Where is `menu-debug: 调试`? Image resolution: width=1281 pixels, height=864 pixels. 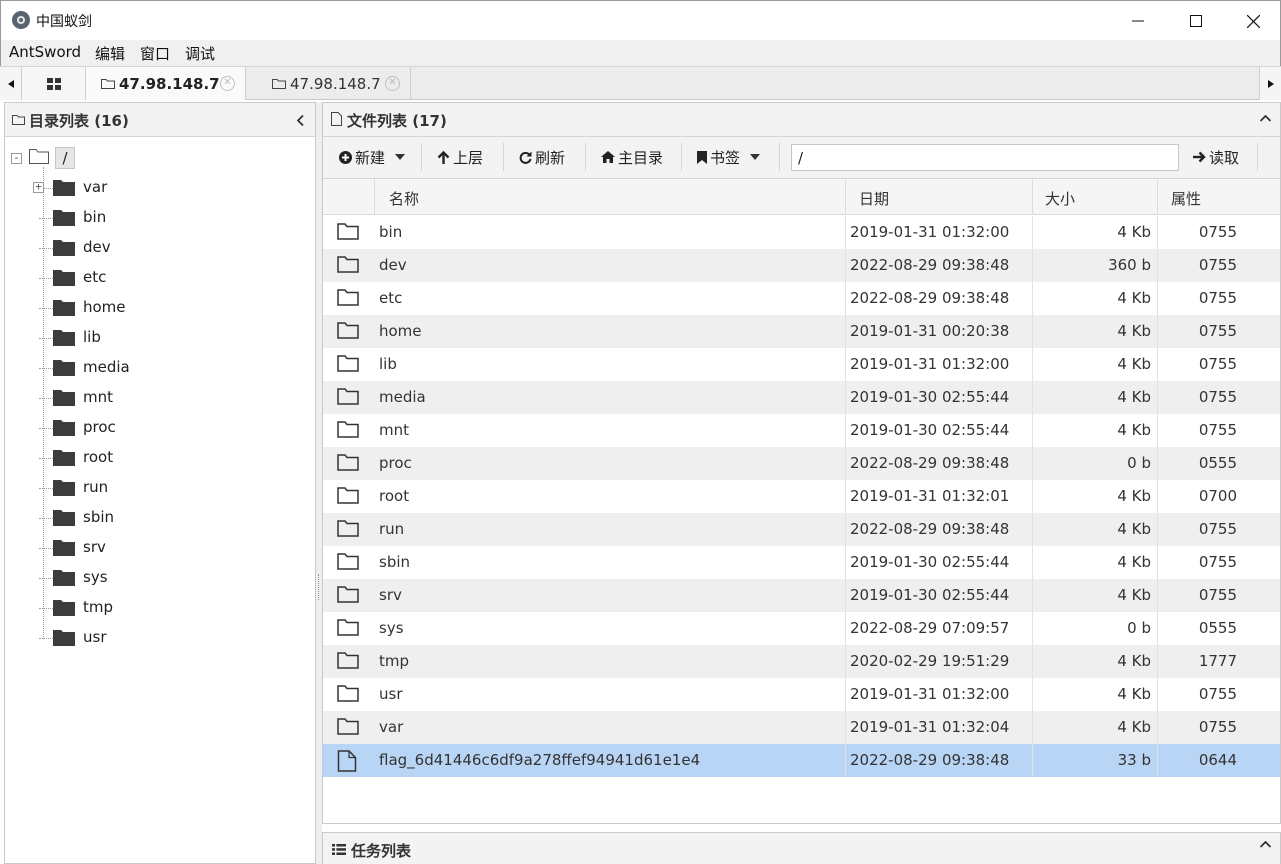 menu-debug: 调试 is located at coordinates (200, 53).